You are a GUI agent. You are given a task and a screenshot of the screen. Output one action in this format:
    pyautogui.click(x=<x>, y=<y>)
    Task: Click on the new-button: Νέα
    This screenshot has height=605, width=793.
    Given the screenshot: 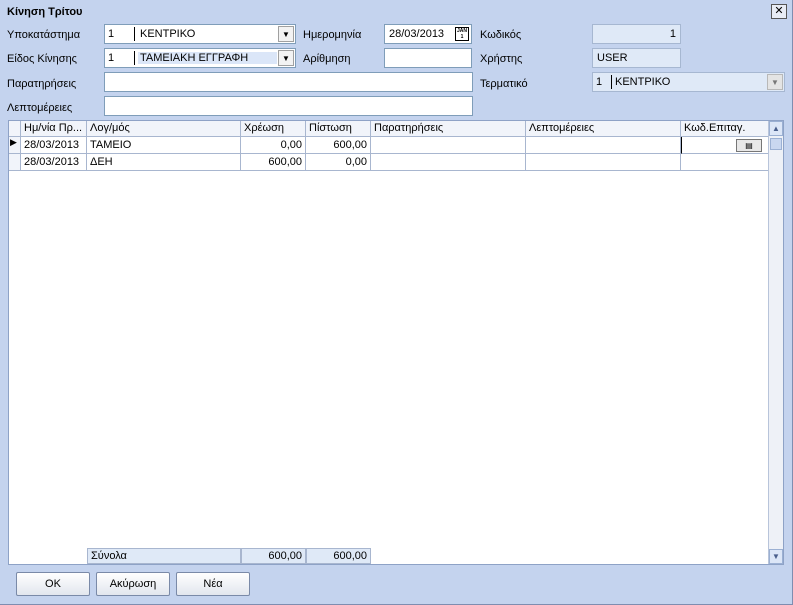 What is the action you would take?
    pyautogui.click(x=213, y=584)
    